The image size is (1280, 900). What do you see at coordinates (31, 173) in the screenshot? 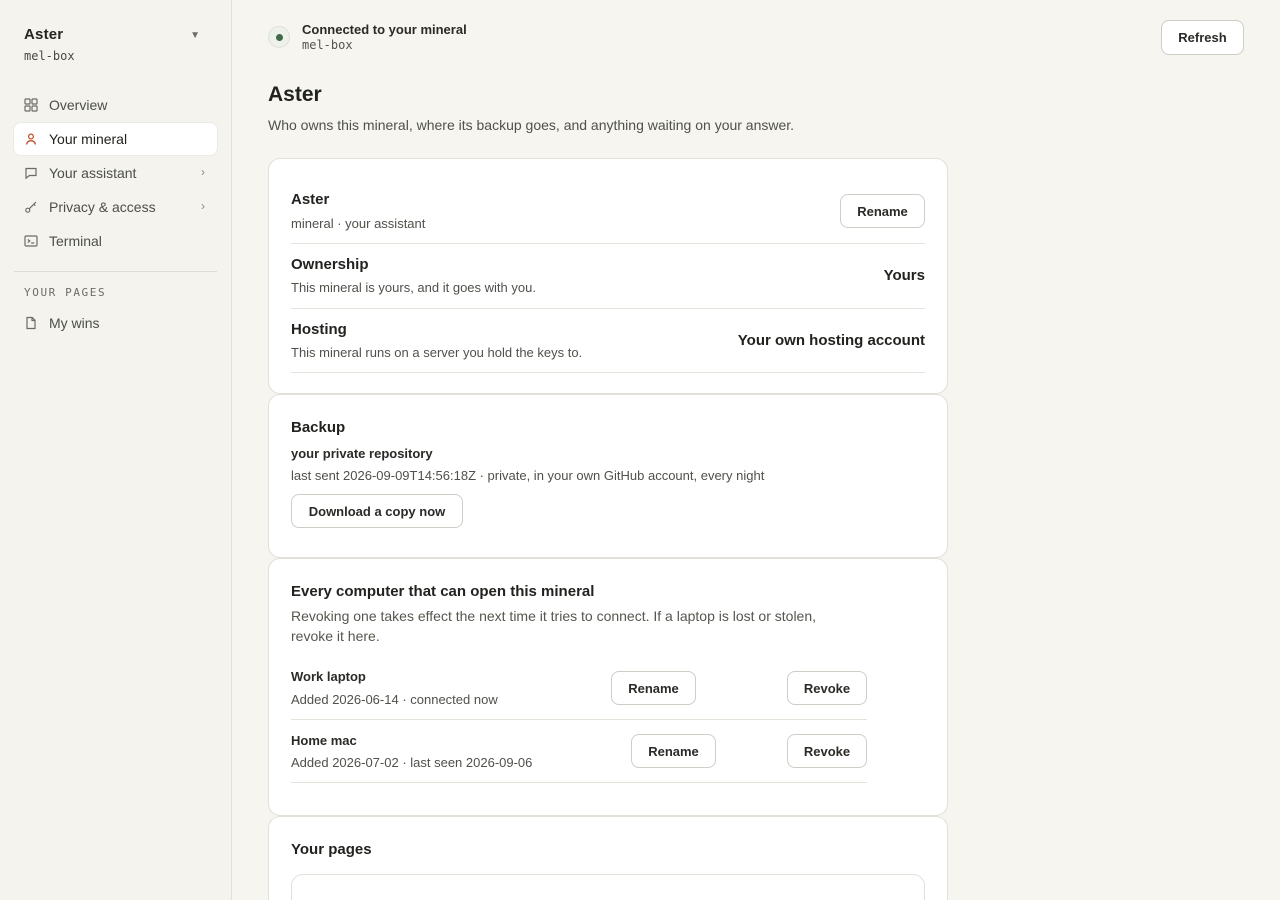
I see `chat-icon` at bounding box center [31, 173].